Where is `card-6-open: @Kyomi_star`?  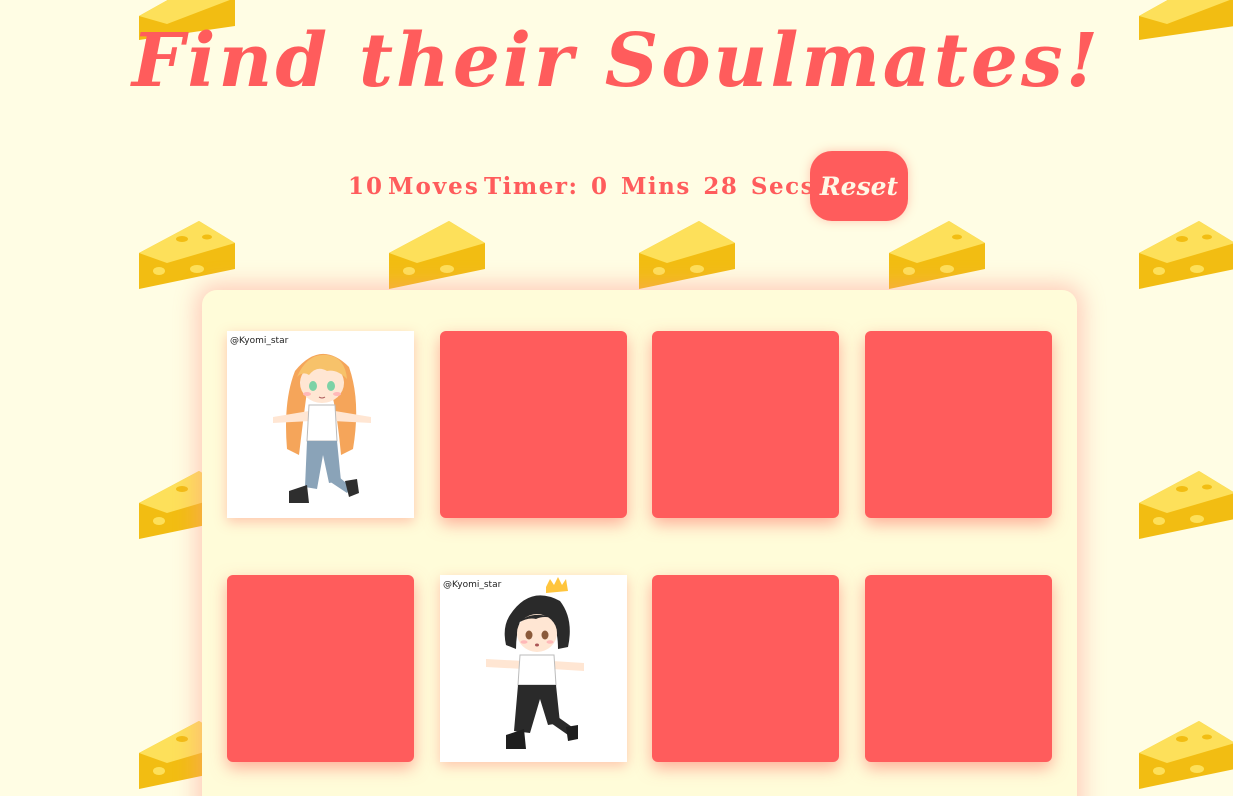 card-6-open: @Kyomi_star is located at coordinates (533, 668).